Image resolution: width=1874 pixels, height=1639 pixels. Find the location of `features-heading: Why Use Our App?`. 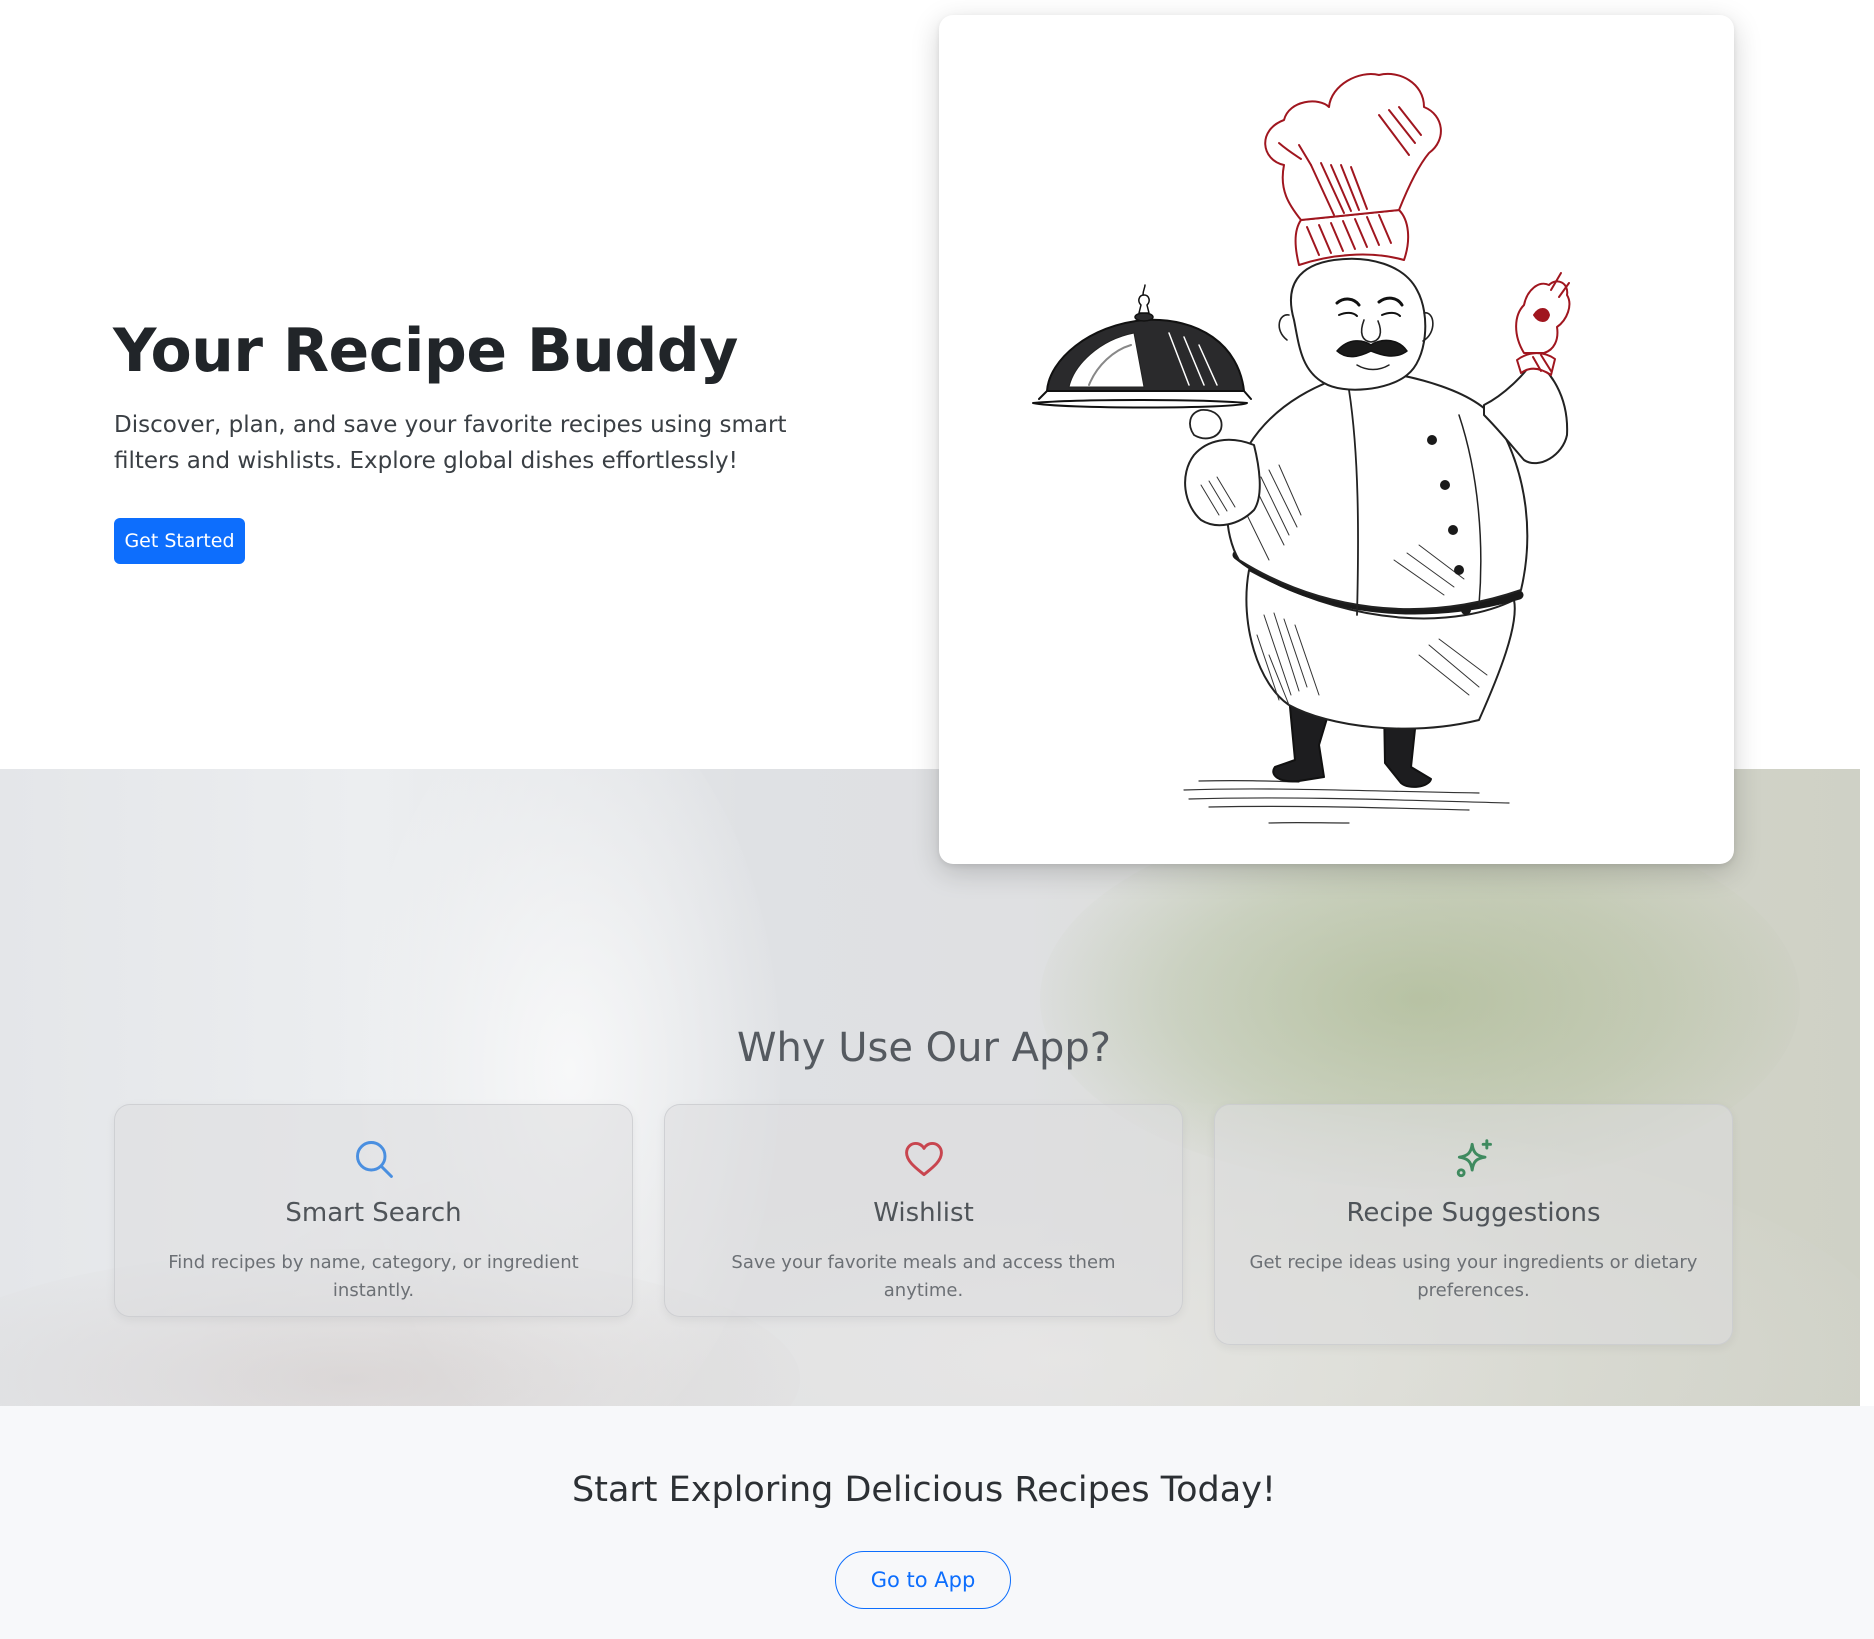

features-heading: Why Use Our App? is located at coordinates (924, 1048).